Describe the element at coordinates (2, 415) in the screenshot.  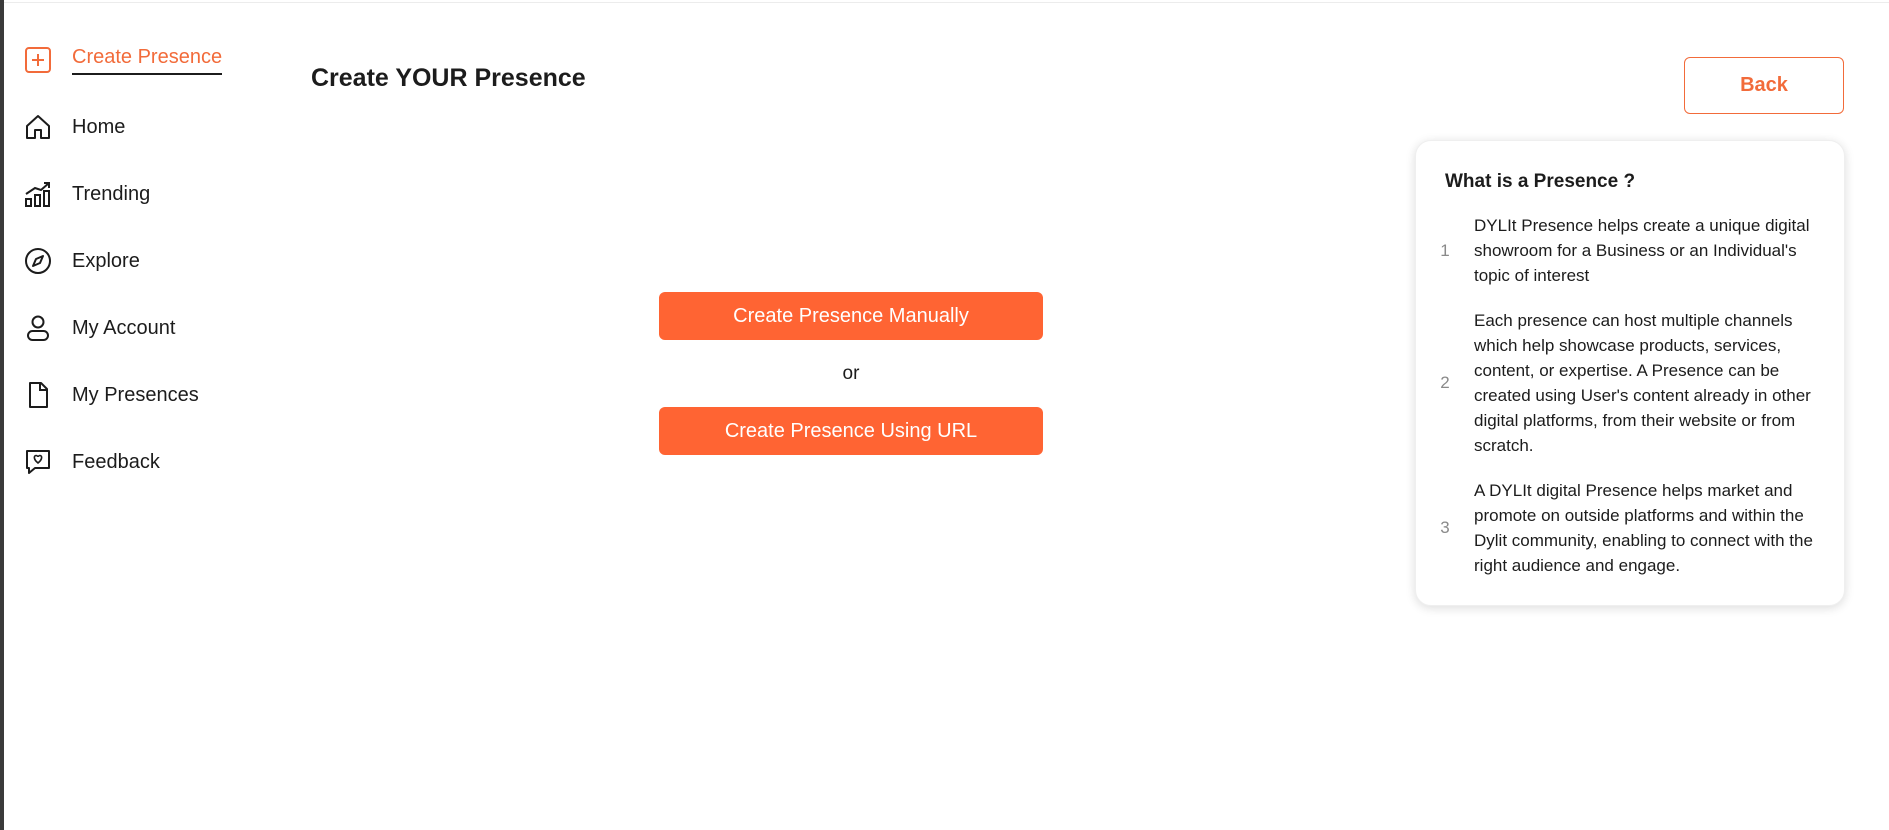
I see `window-left-edge` at that location.